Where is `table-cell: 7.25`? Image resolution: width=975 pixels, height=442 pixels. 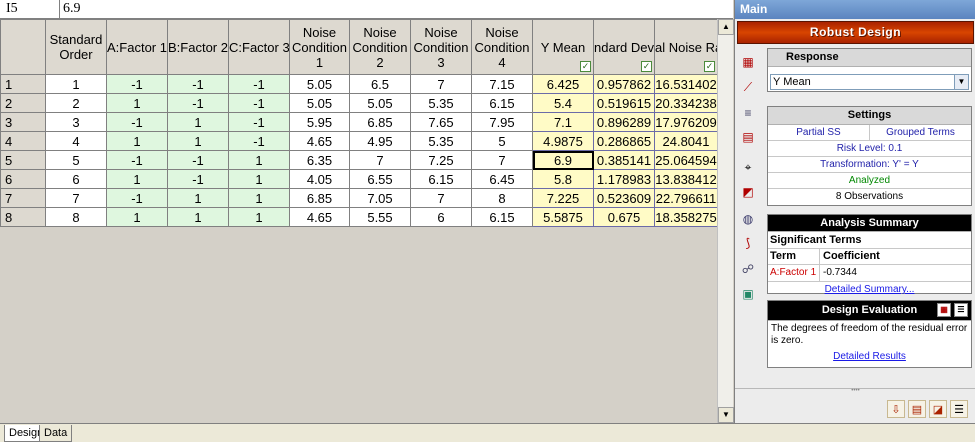
table-cell: 7.25 is located at coordinates (441, 160).